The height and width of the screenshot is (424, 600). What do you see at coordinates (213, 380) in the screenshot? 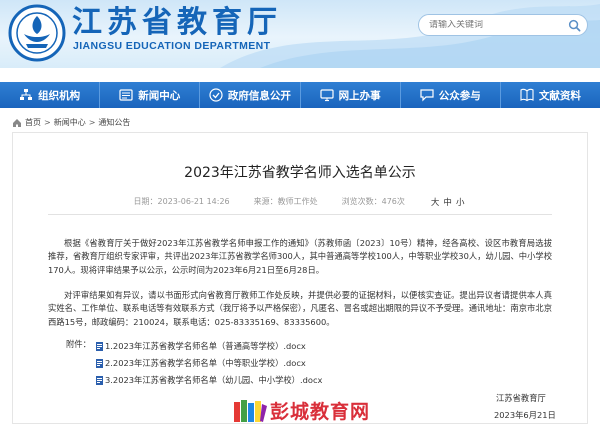
I see `attachment-name: 3.2023年江苏省教学名师名单（幼儿园、中小学校）.docx` at bounding box center [213, 380].